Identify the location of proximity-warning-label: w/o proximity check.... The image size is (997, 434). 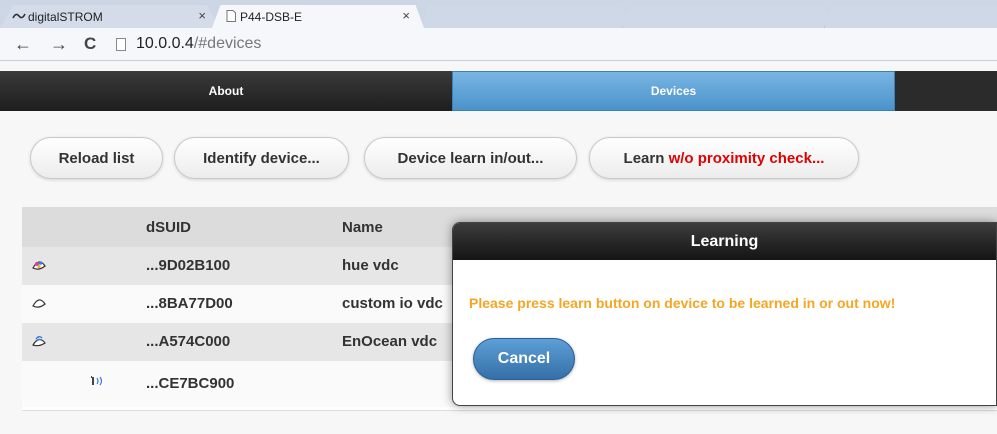
(746, 158).